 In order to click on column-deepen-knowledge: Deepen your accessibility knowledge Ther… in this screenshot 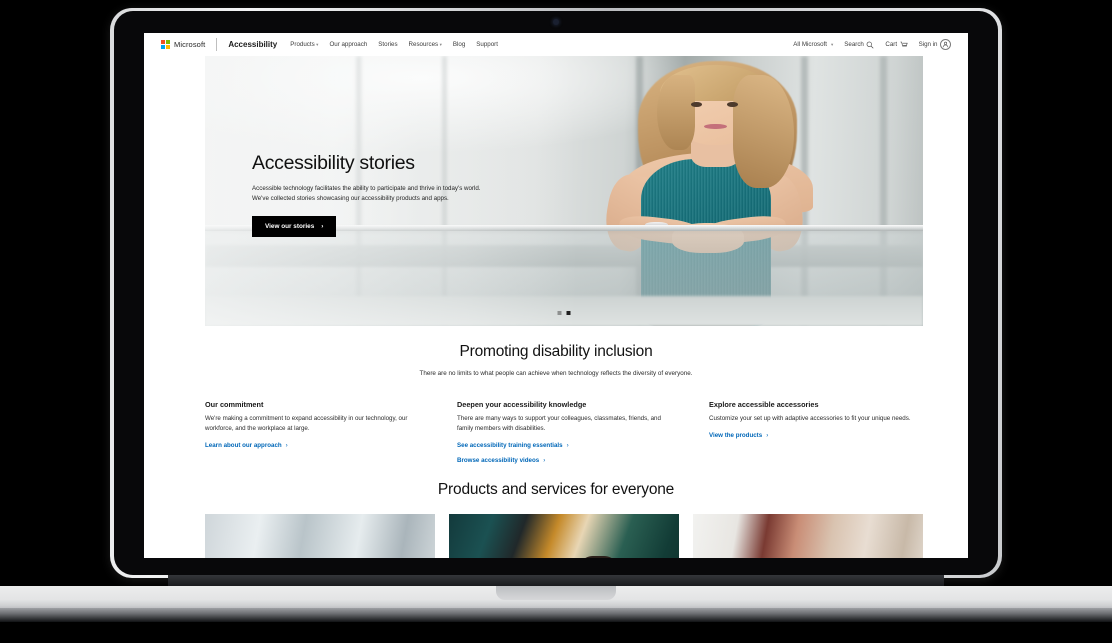, I will do `click(564, 432)`.